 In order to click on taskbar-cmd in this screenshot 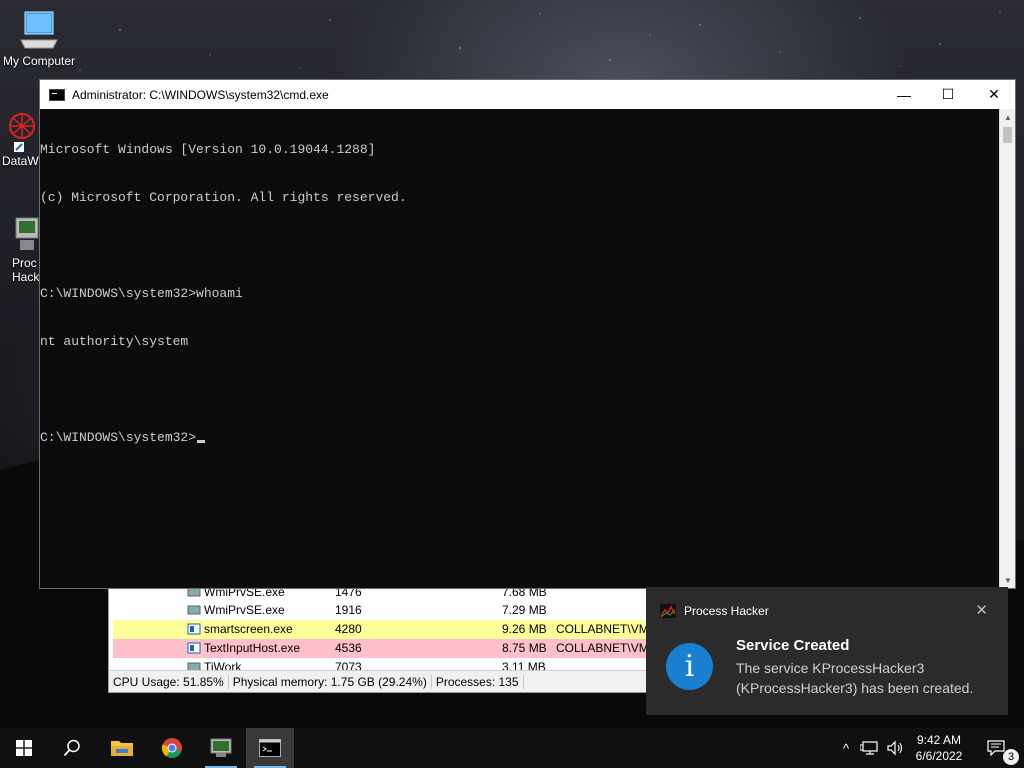, I will do `click(270, 748)`.